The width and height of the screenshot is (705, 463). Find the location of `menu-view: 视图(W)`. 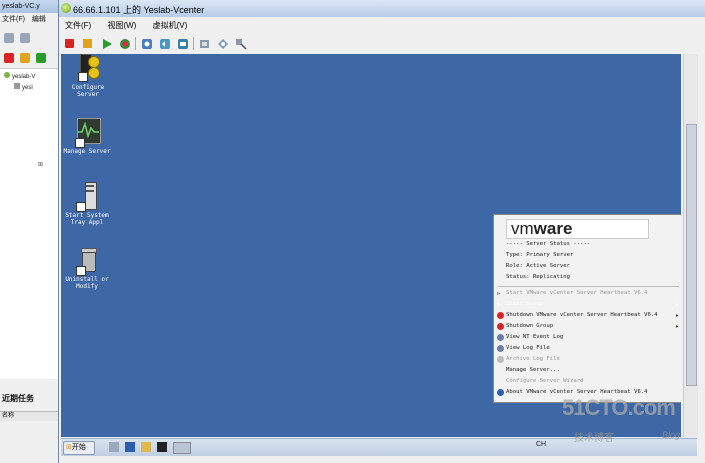

menu-view: 视图(W) is located at coordinates (121, 25).